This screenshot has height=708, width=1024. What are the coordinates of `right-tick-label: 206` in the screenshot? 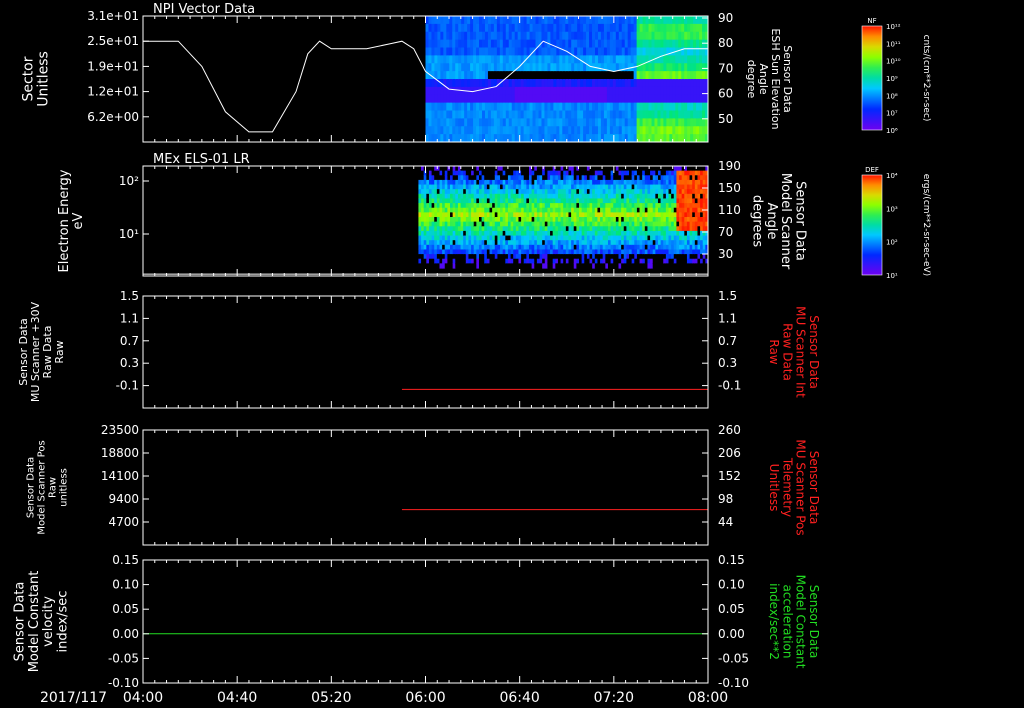 It's located at (729, 453).